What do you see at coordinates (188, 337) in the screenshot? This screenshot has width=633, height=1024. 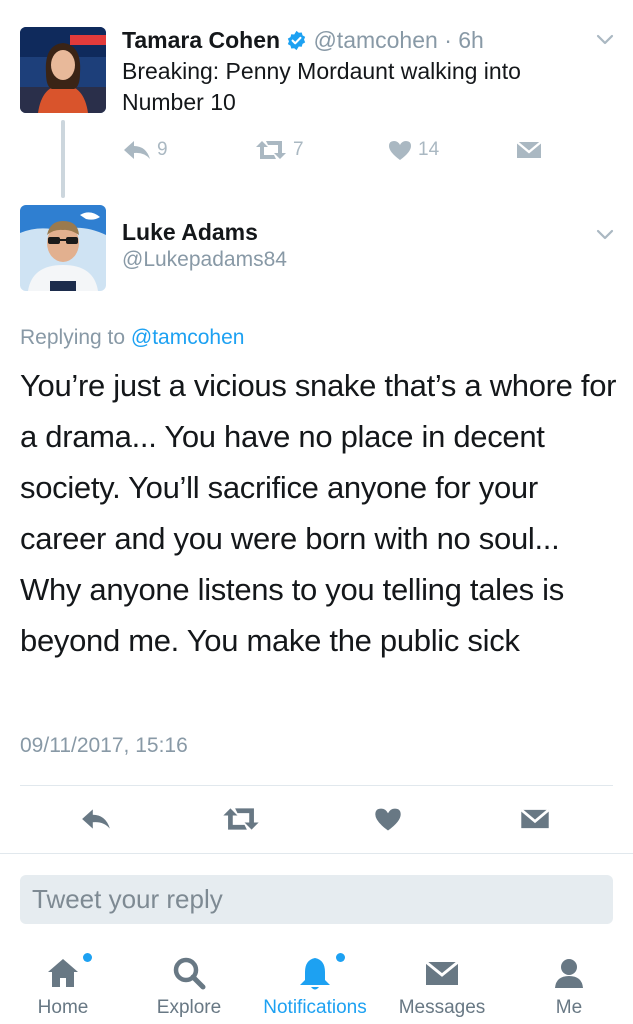 I see `replying-to-mention: @tamcohen` at bounding box center [188, 337].